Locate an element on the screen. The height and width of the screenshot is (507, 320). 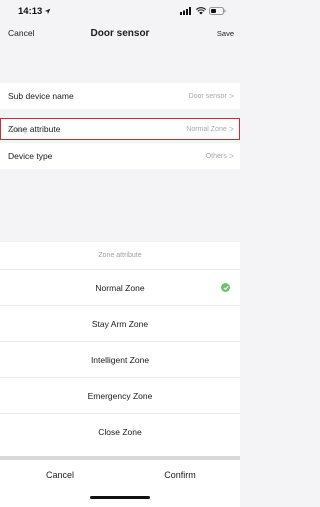
sheet-footer: Cancel Confirm is located at coordinates (120, 475).